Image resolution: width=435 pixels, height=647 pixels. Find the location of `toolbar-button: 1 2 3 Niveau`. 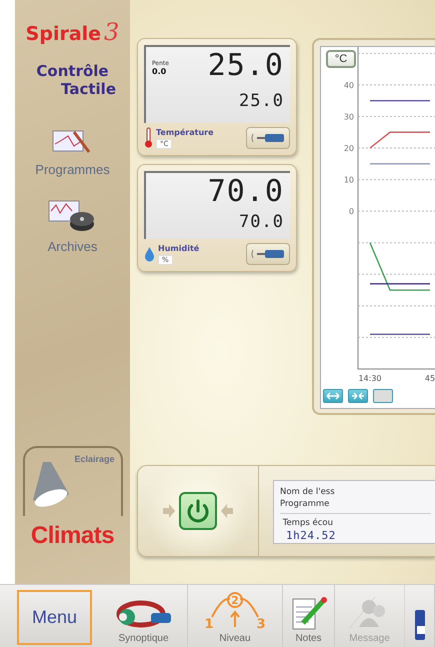

toolbar-button: 1 2 3 Niveau is located at coordinates (235, 616).